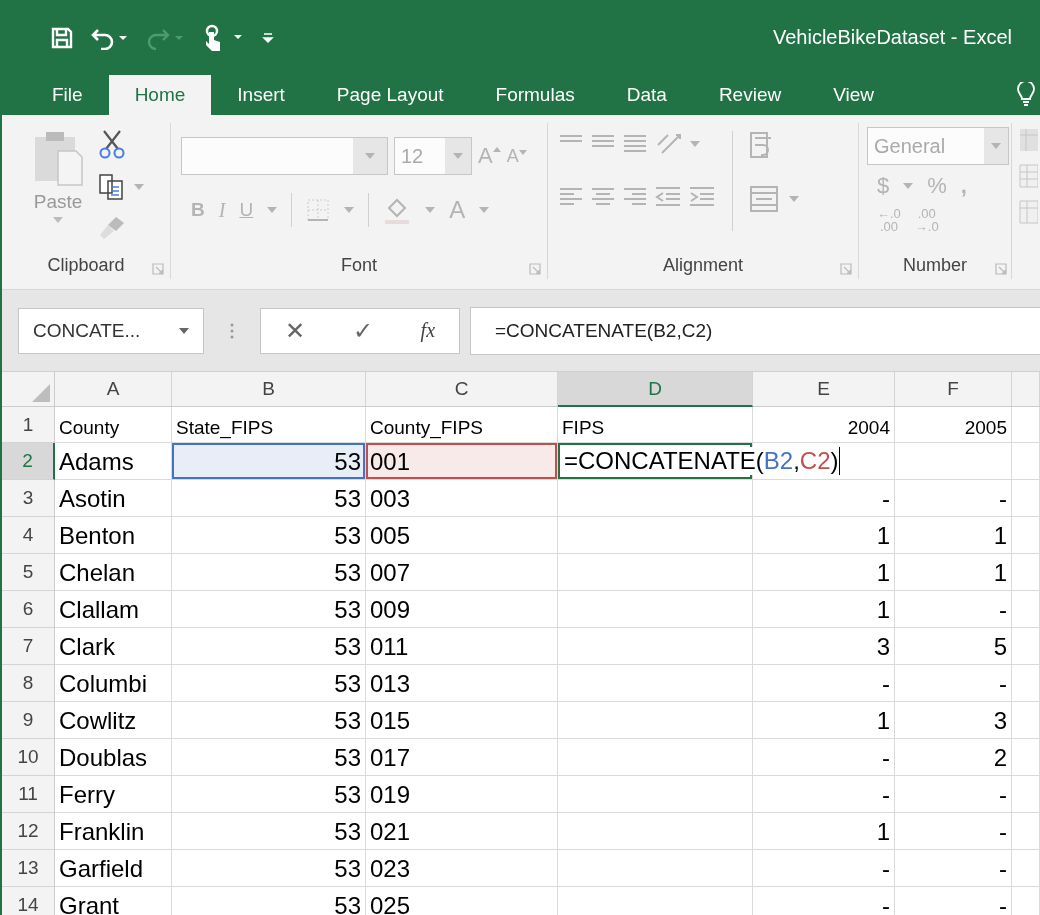  Describe the element at coordinates (1028, 176) in the screenshot. I see `table-format-icon` at that location.